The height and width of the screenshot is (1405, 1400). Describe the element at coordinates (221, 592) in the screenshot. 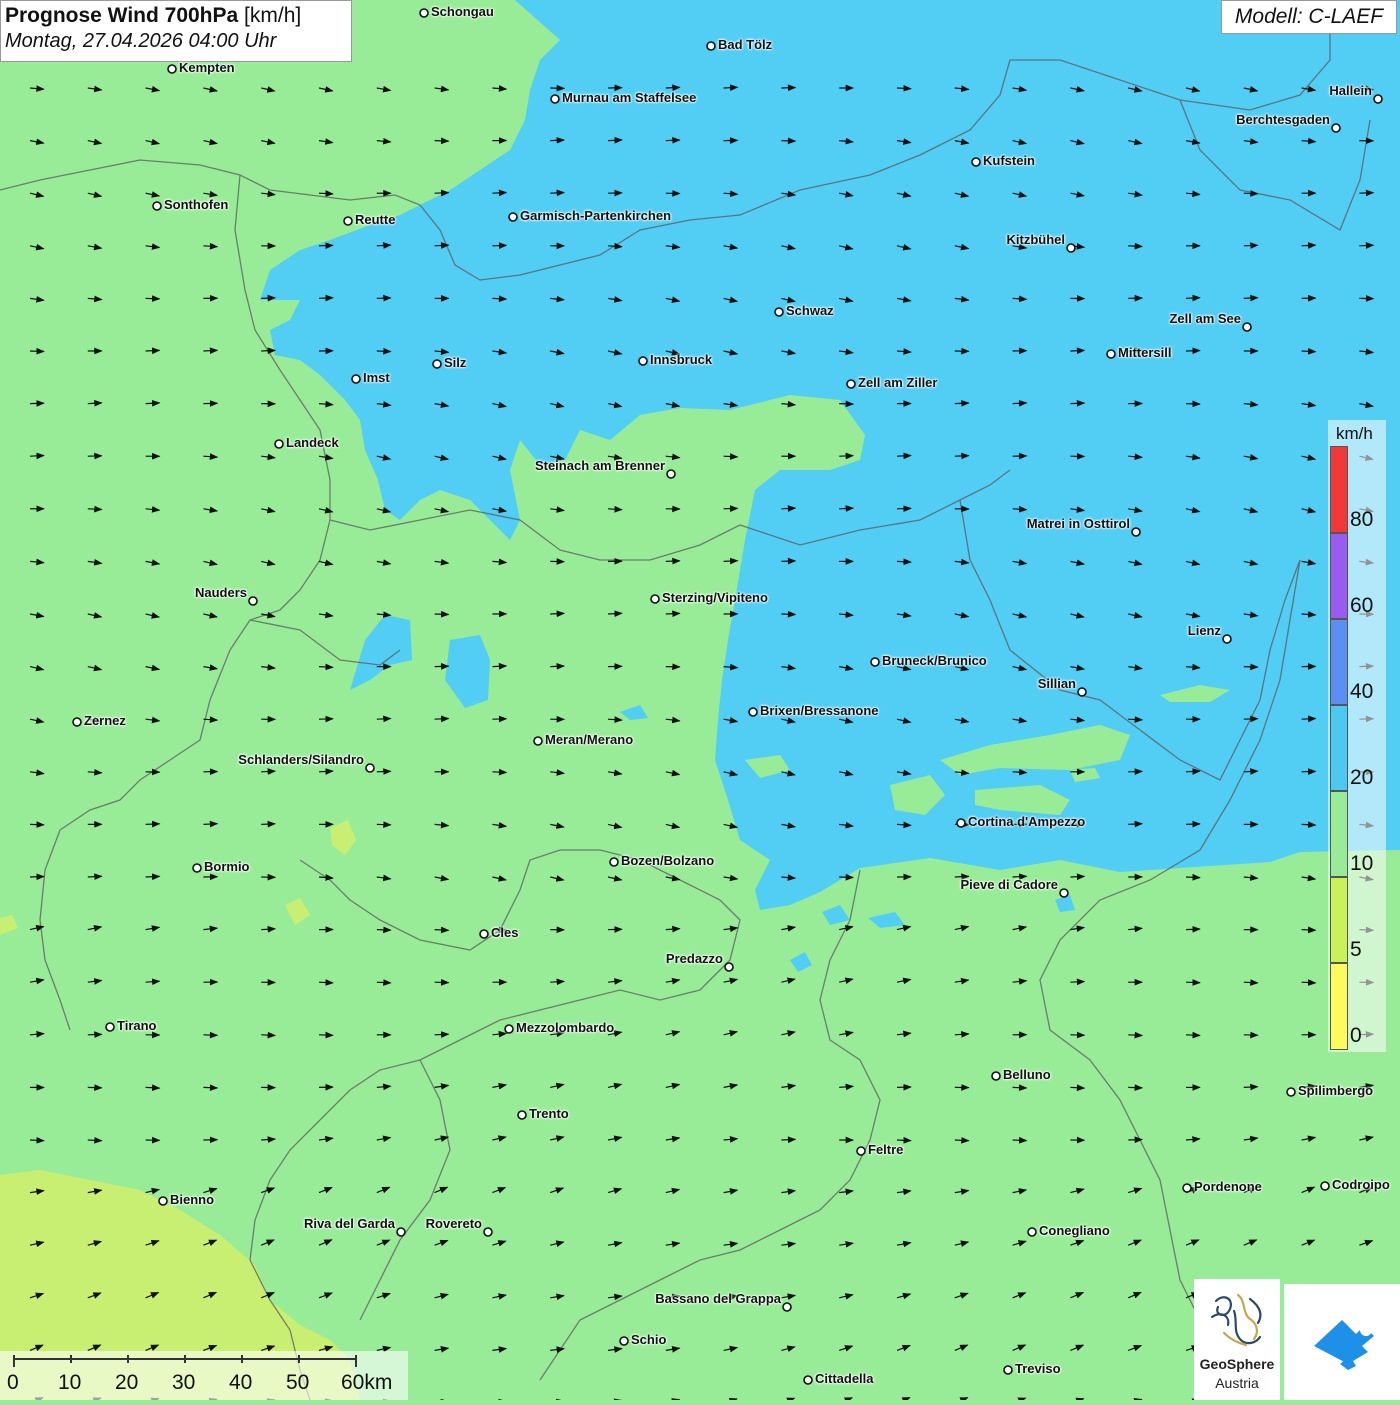

I see `city-label: Nauders` at that location.